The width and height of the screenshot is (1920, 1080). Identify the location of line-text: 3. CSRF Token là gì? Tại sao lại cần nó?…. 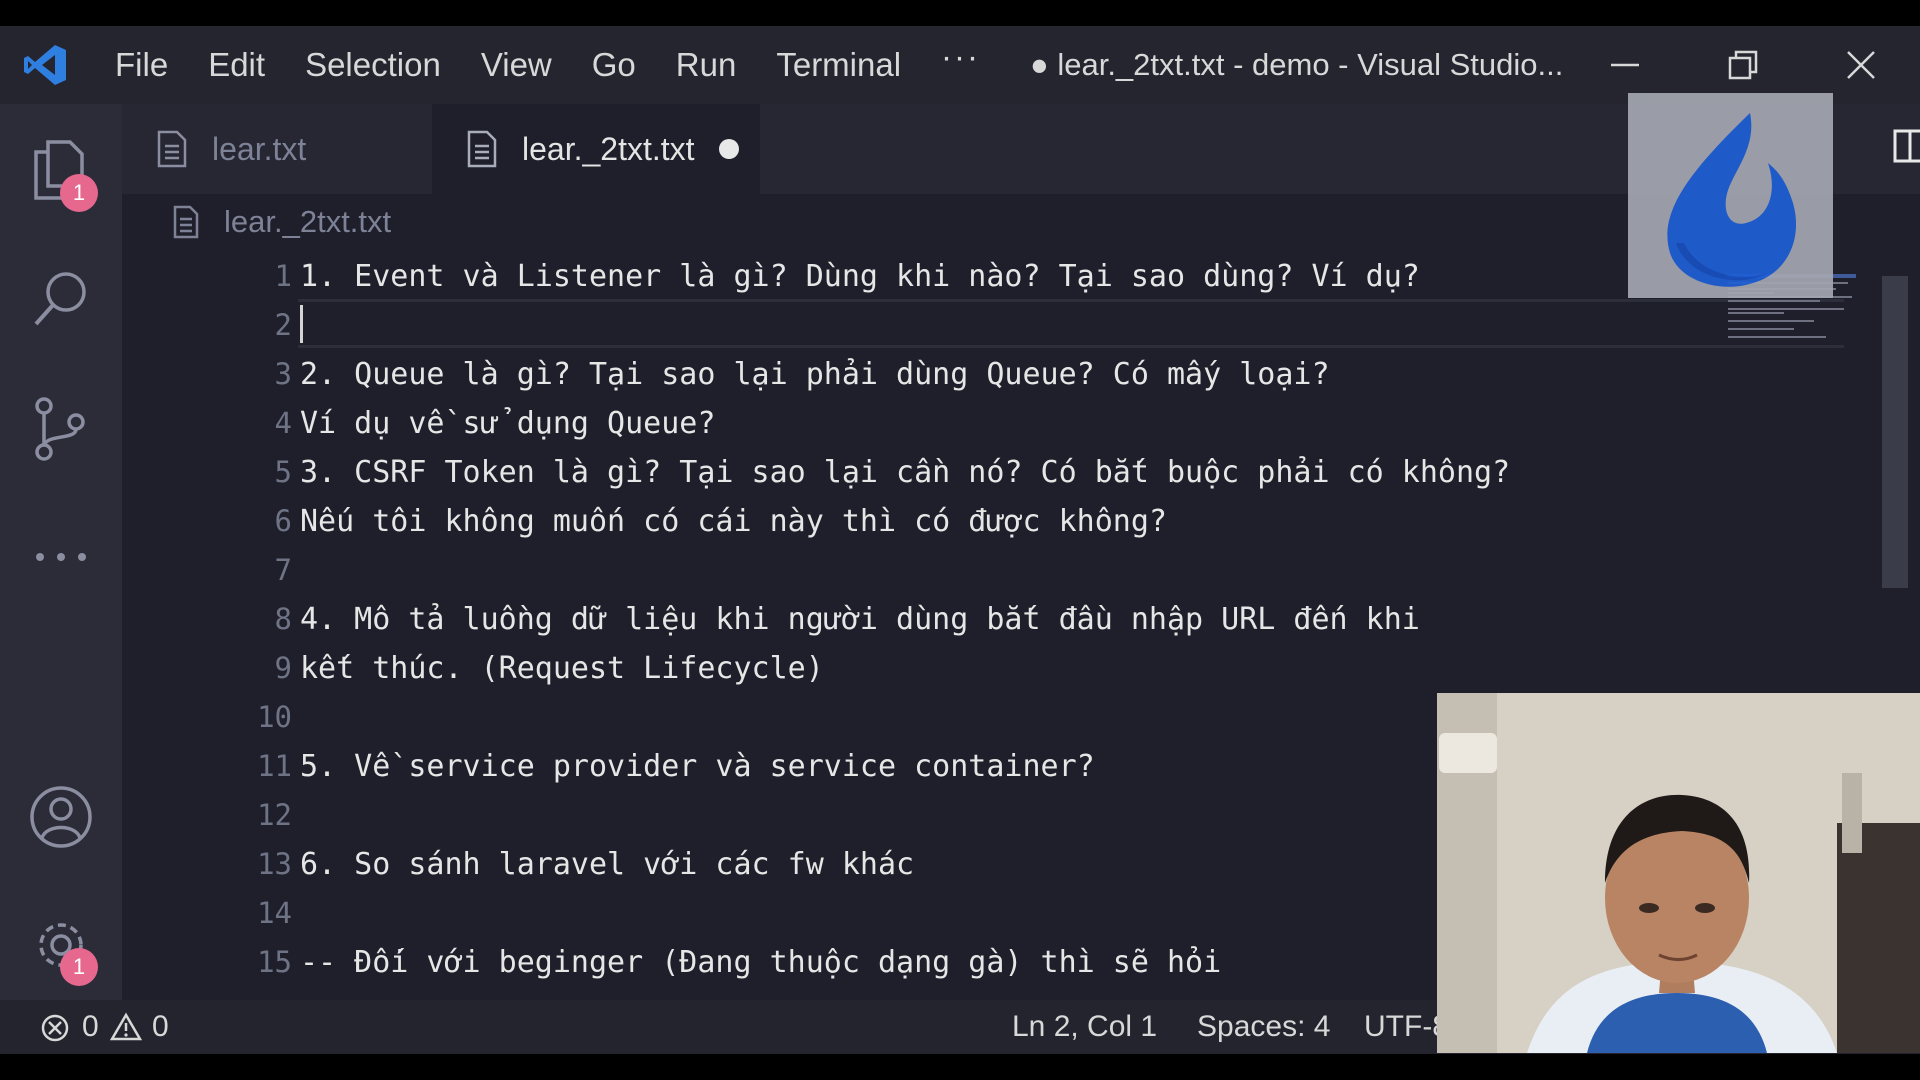
(905, 472).